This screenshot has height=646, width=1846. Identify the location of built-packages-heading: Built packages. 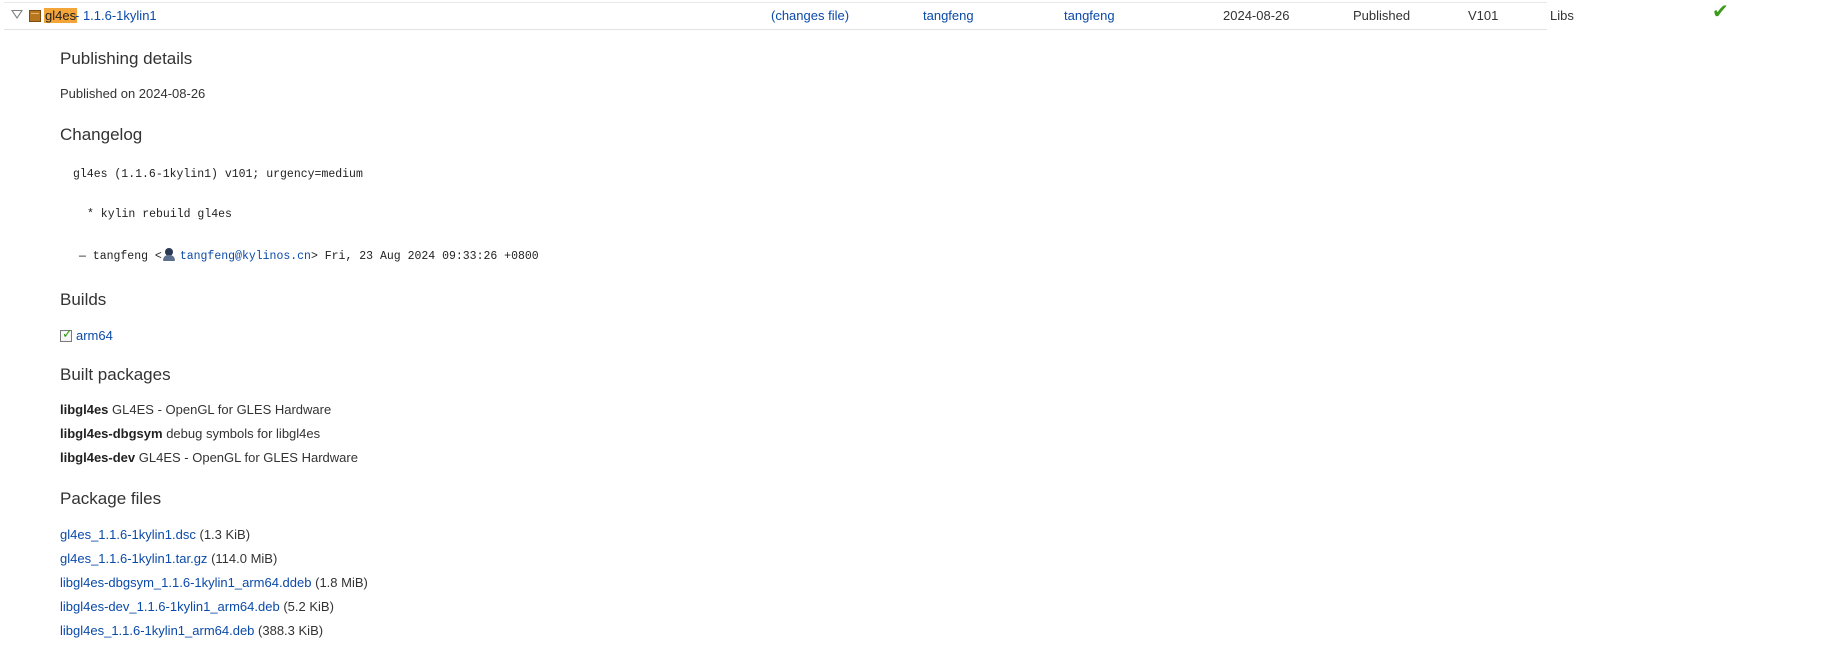
(115, 374).